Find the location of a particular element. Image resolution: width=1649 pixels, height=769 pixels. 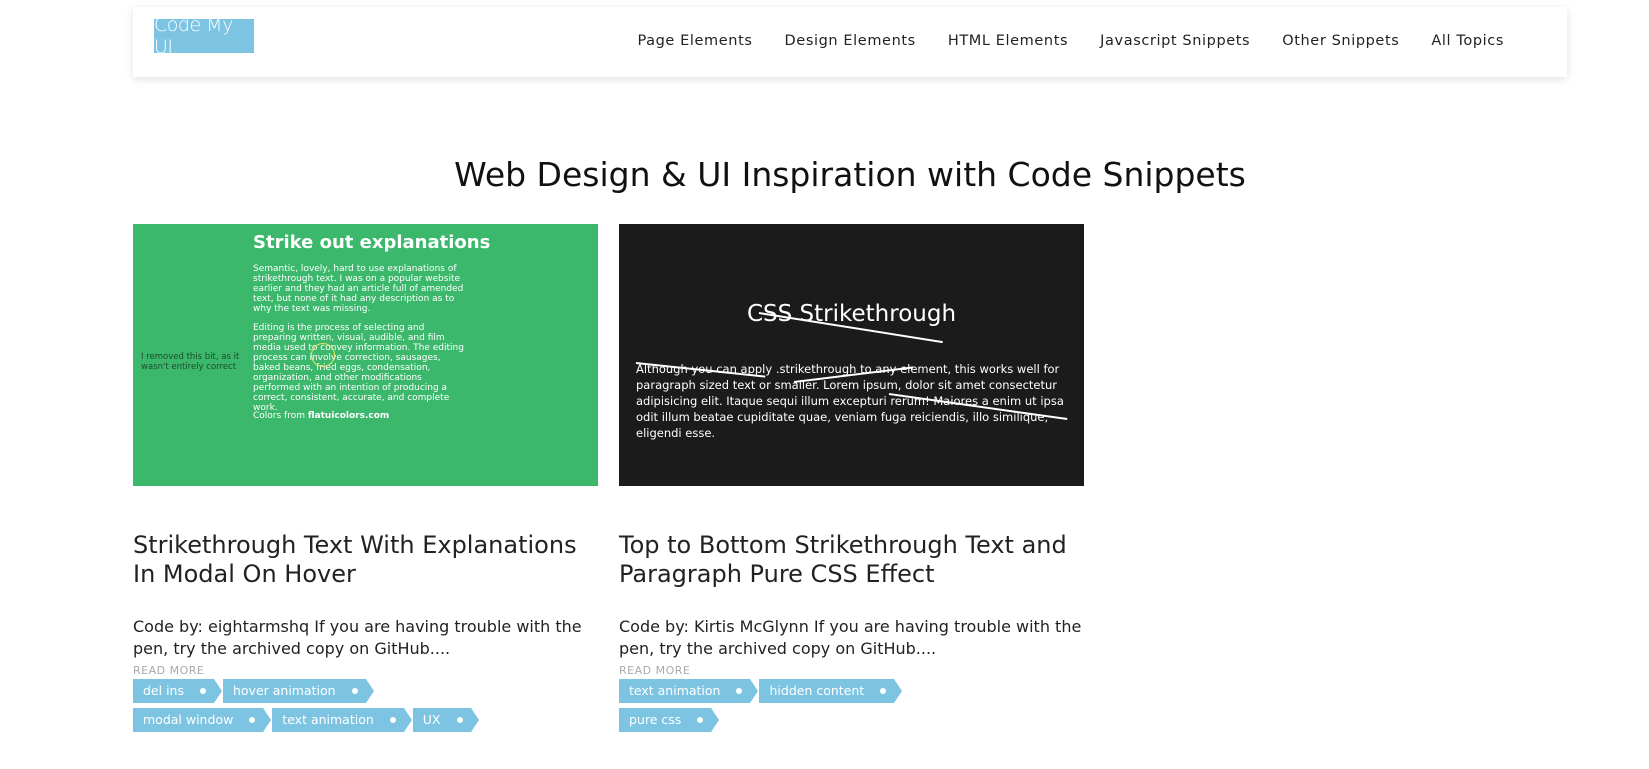

tag: modal window is located at coordinates (202, 720).